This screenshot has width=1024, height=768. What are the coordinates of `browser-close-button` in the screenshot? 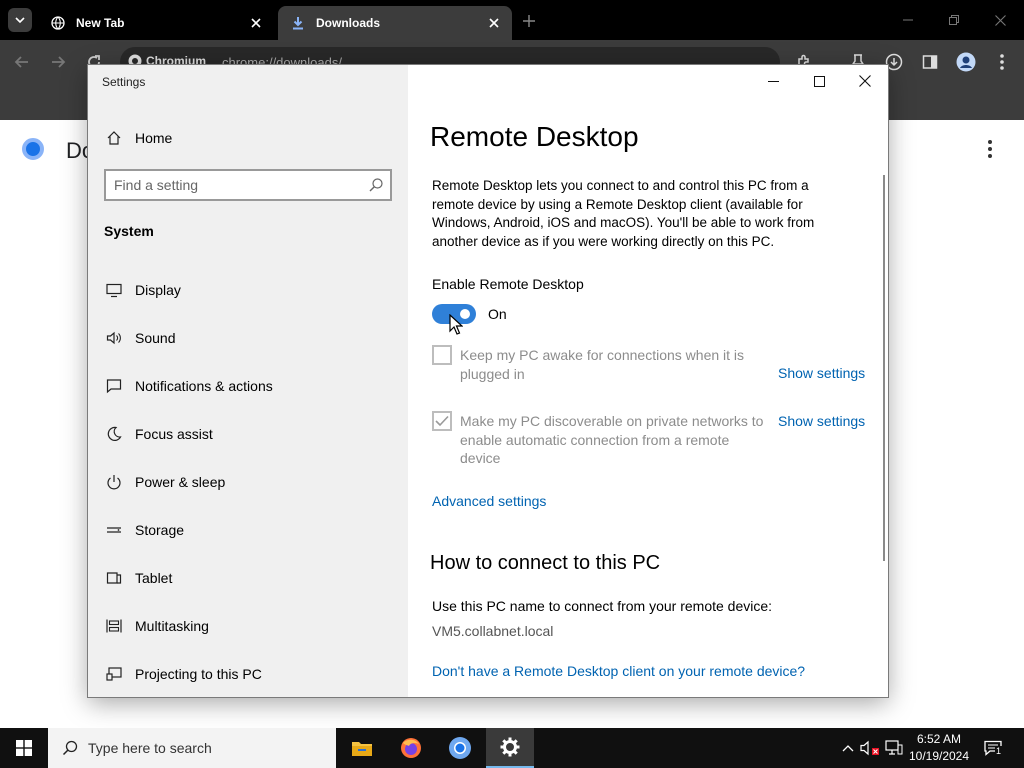 It's located at (1000, 20).